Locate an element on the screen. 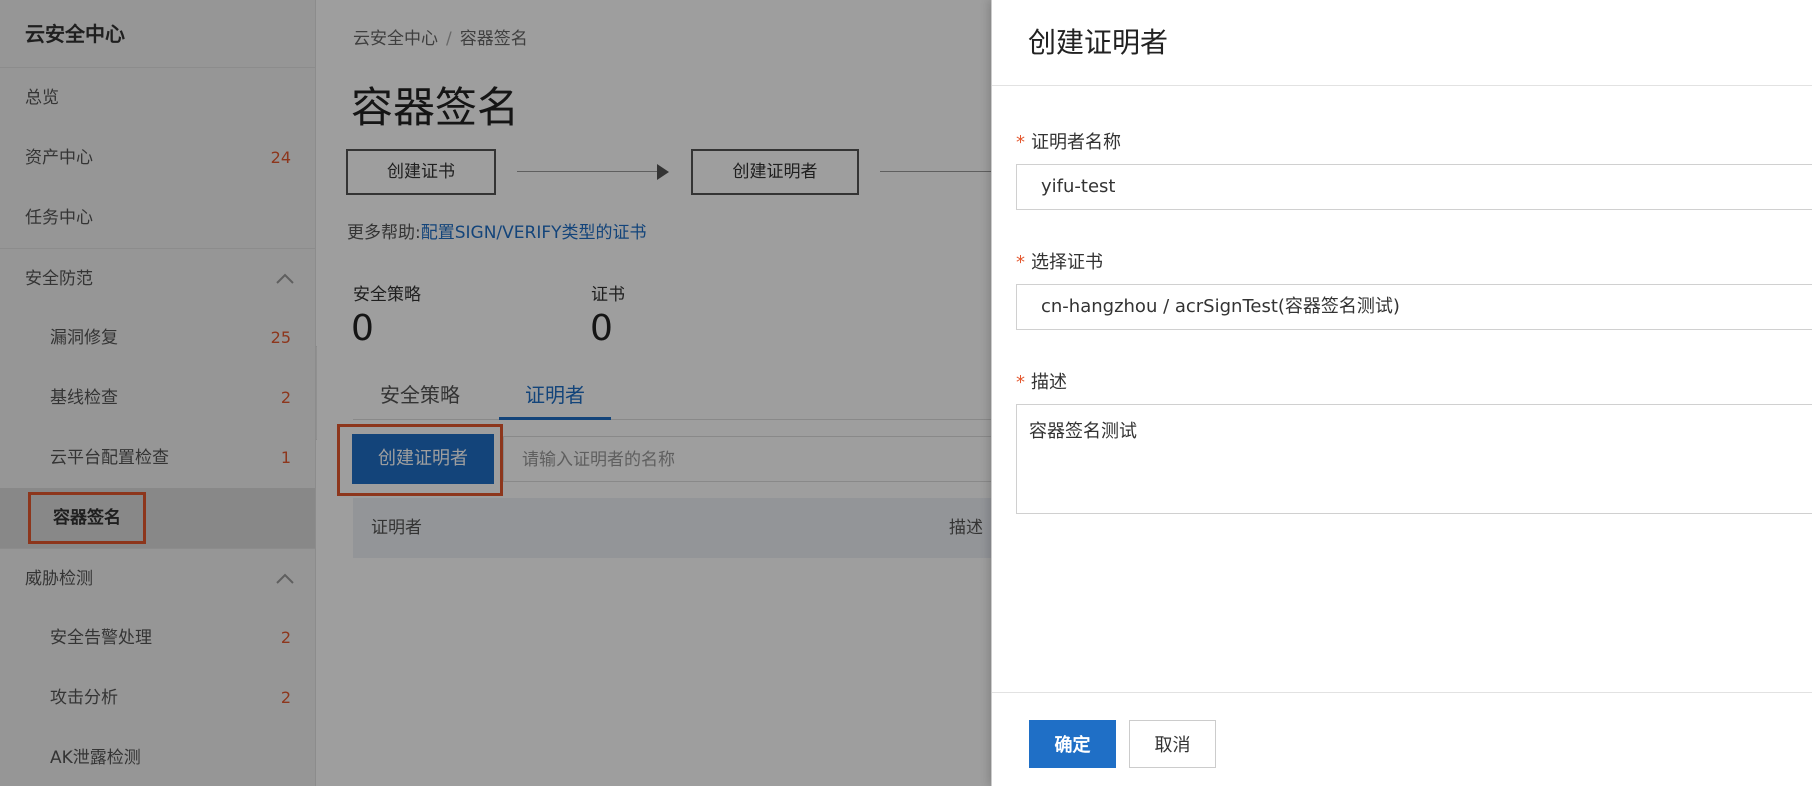 The image size is (1812, 786). name-field-label: * 证明者名称 is located at coordinates (1068, 141).